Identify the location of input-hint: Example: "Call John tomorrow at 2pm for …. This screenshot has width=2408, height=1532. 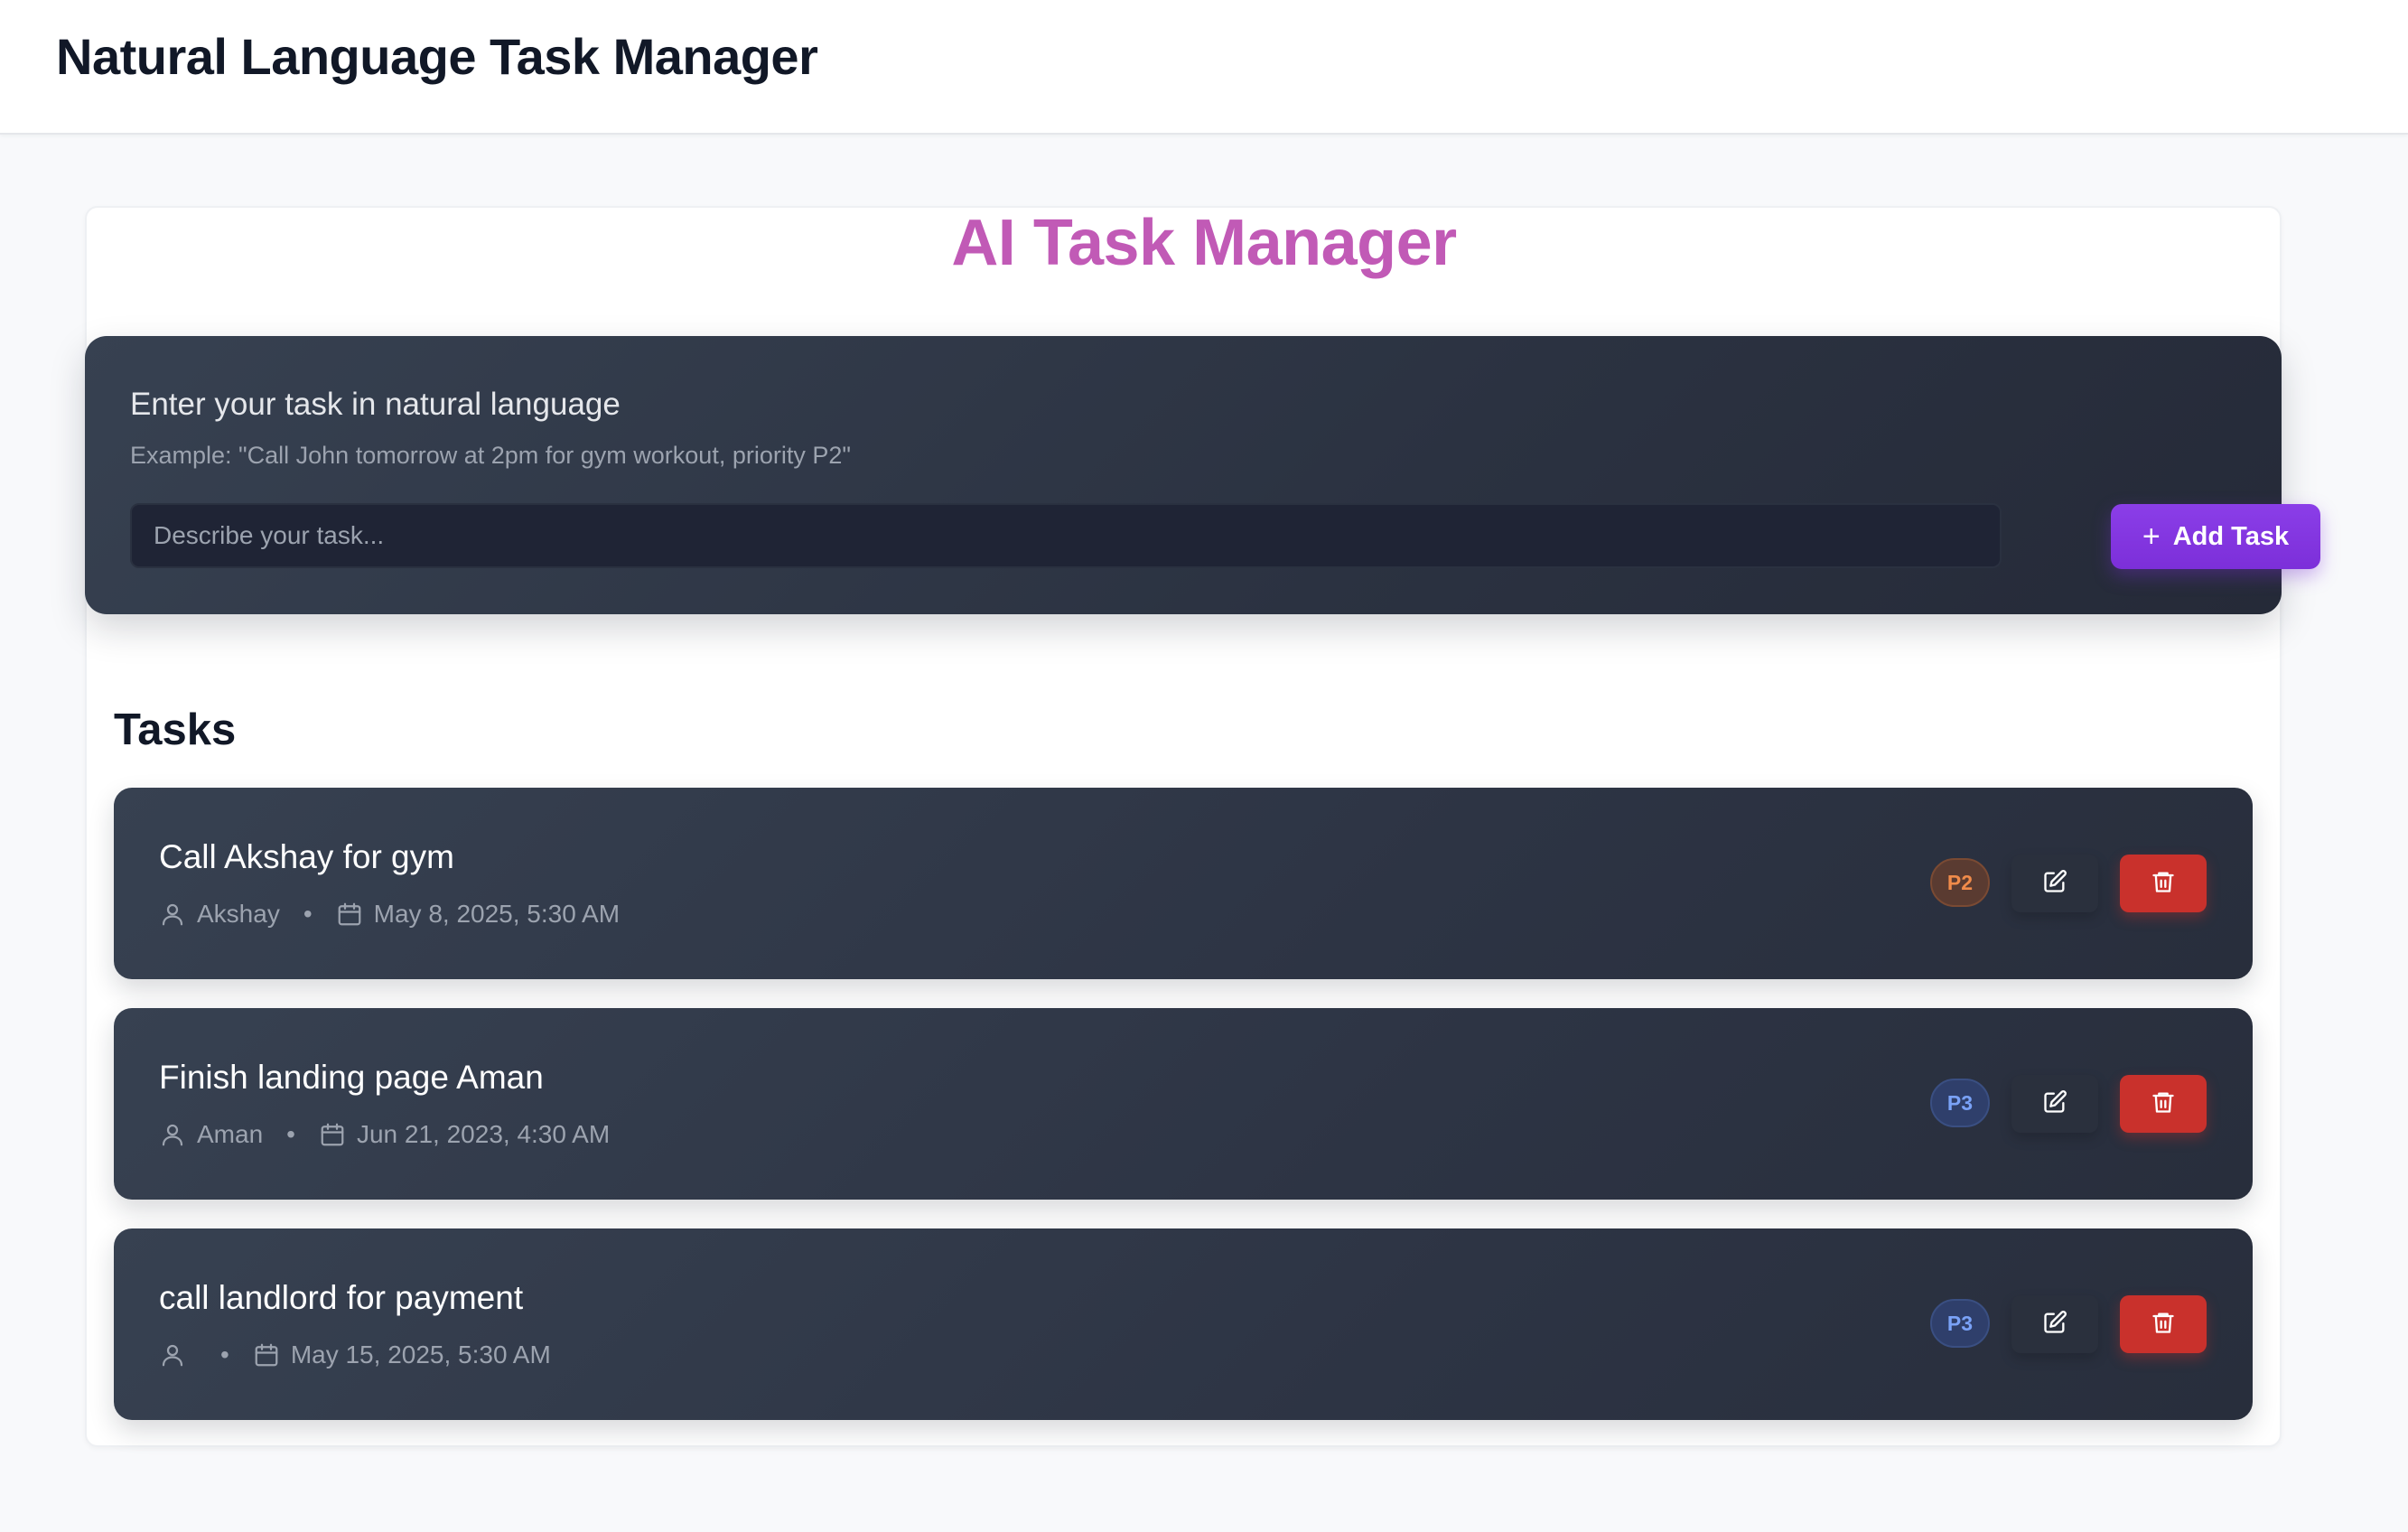
(490, 455).